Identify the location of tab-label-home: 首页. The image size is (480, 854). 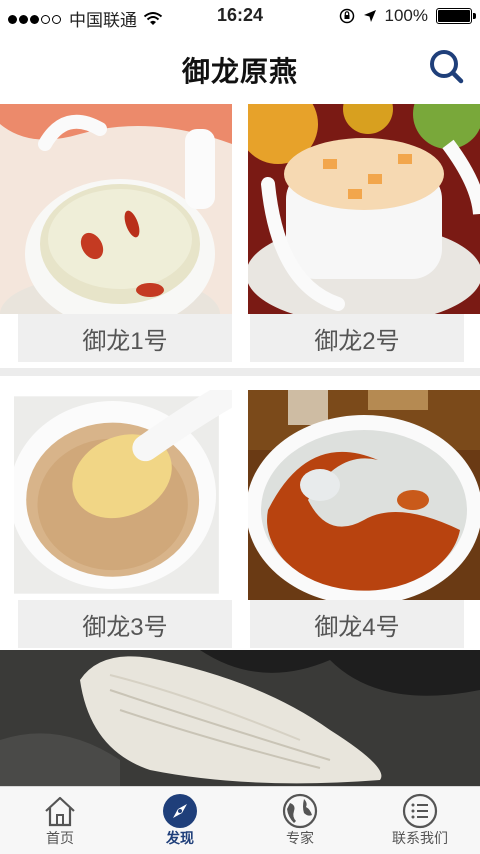
(60, 838).